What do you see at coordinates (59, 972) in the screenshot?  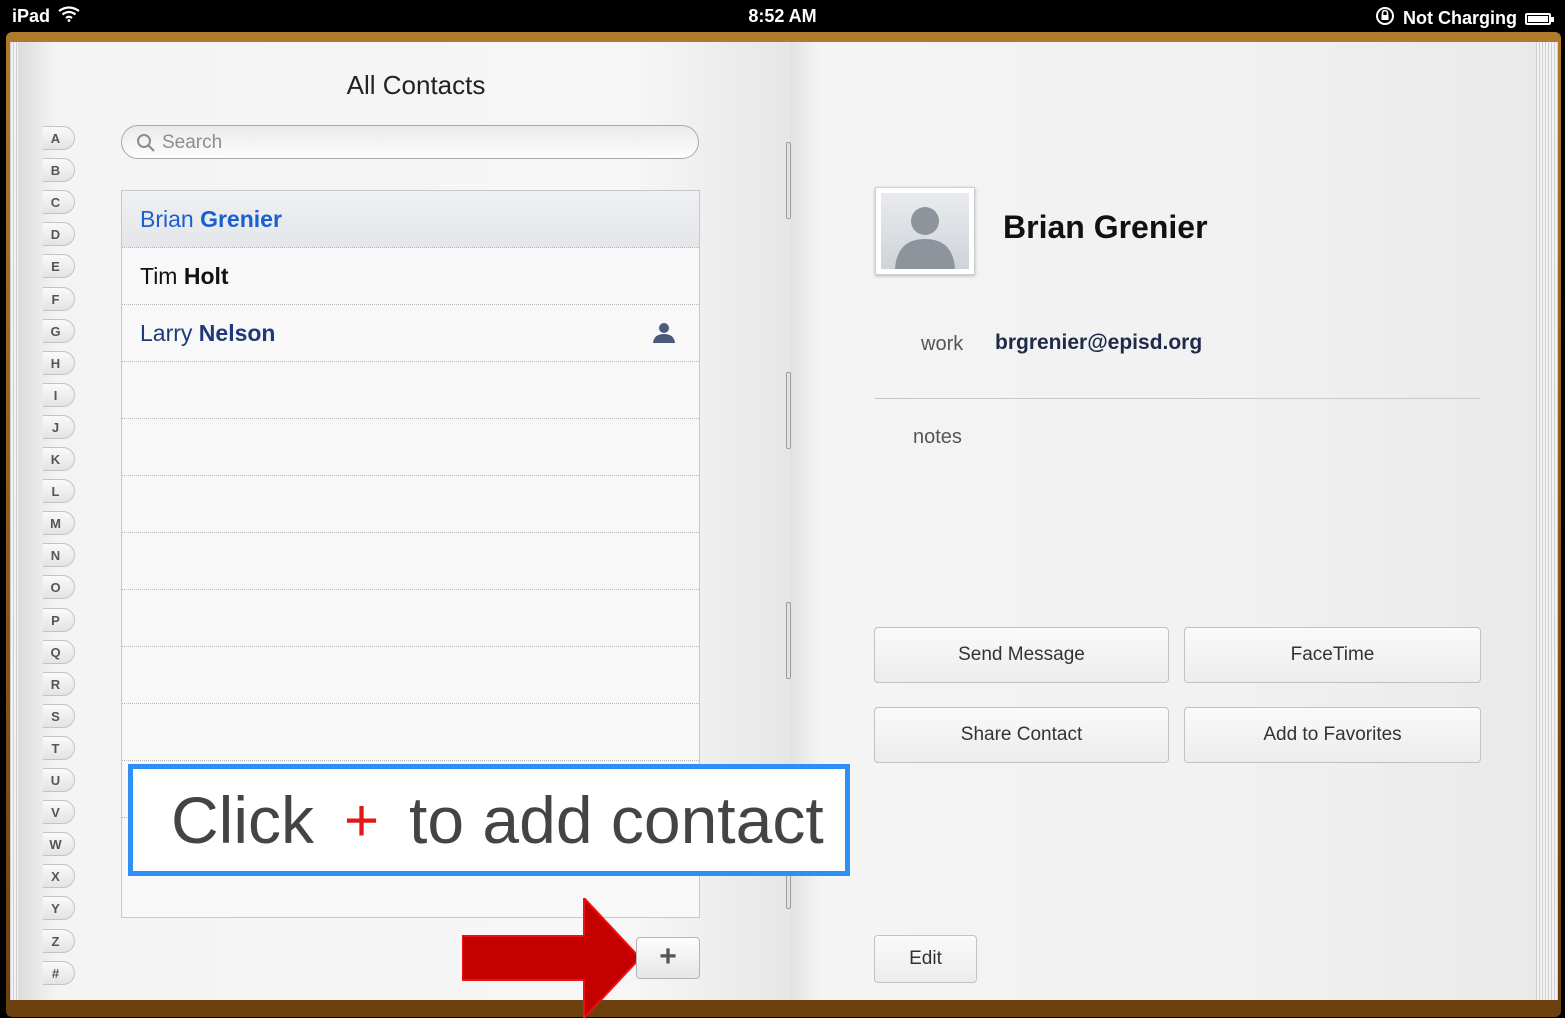 I see `index-letter-hash: #` at bounding box center [59, 972].